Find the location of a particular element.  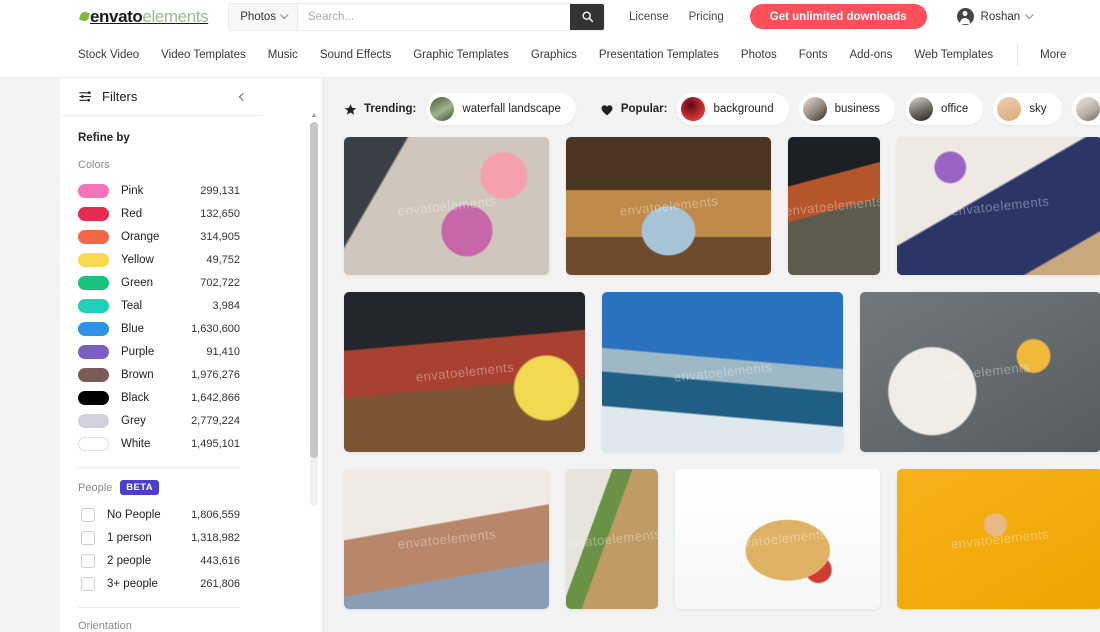

collapse-sidebar-button is located at coordinates (243, 97).